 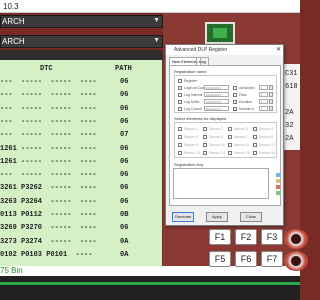 I want to click on table-row: --- ----- ----- ---- 07, so click(x=81, y=136).